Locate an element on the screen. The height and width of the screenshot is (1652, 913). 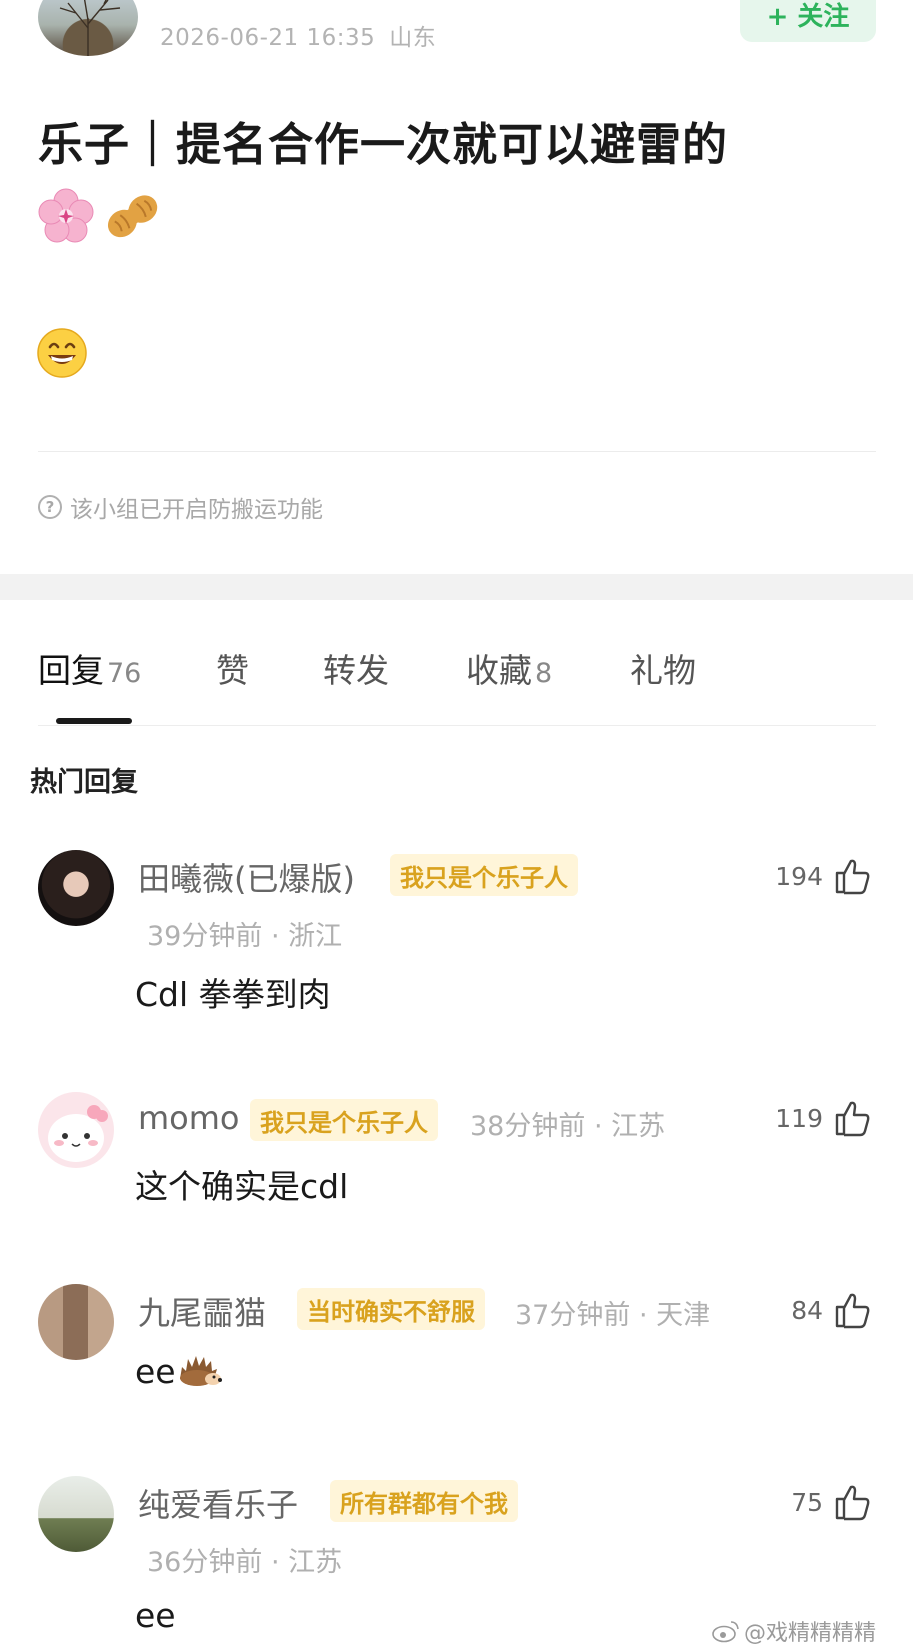
like-count: 75 is located at coordinates (807, 1502).